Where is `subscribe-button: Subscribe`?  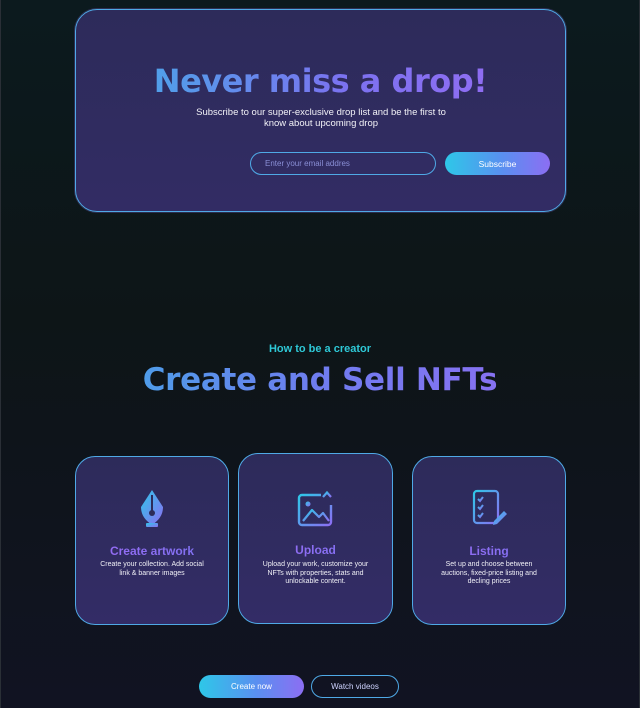
subscribe-button: Subscribe is located at coordinates (497, 163).